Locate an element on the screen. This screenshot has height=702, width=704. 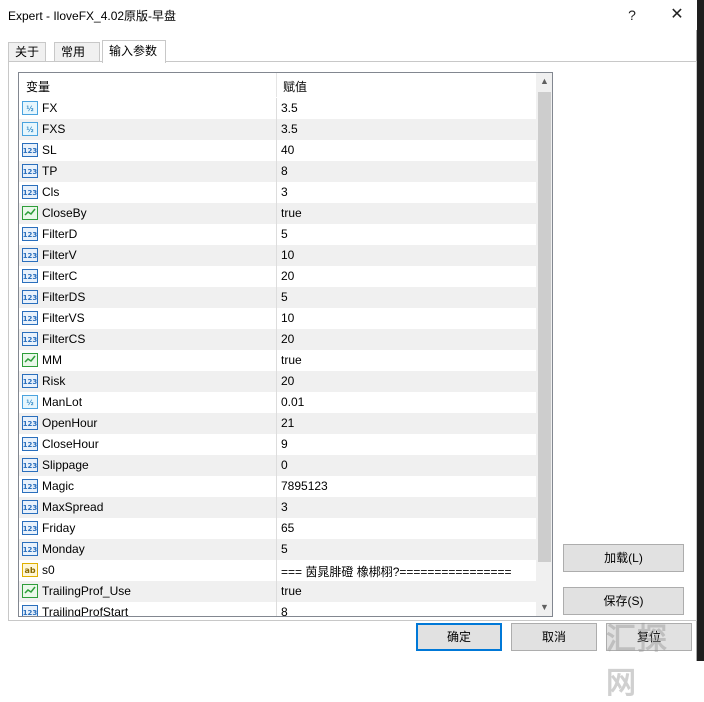
param-row: 123 Monday 5 is located at coordinates (277, 549).